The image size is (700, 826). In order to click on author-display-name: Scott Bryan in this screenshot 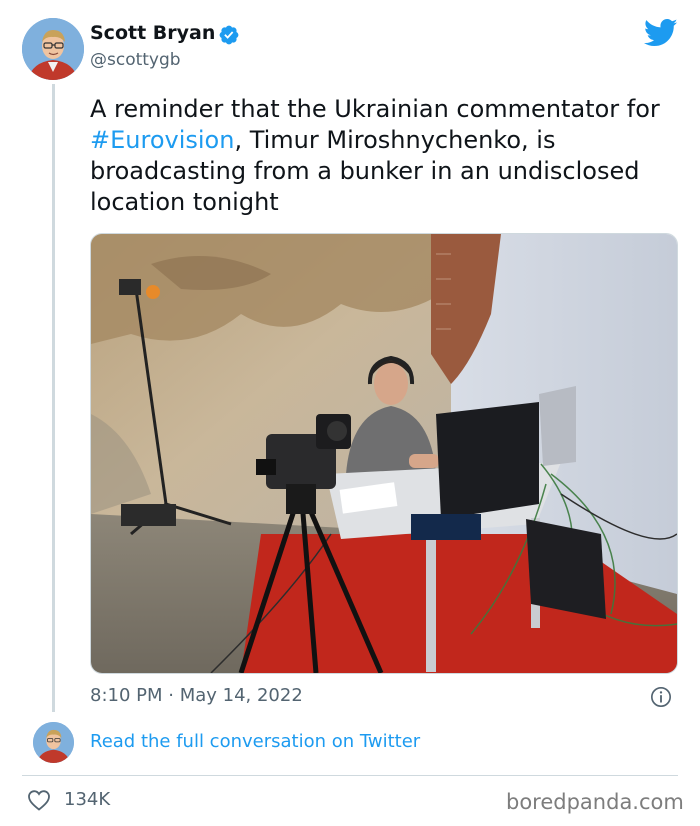, I will do `click(152, 33)`.